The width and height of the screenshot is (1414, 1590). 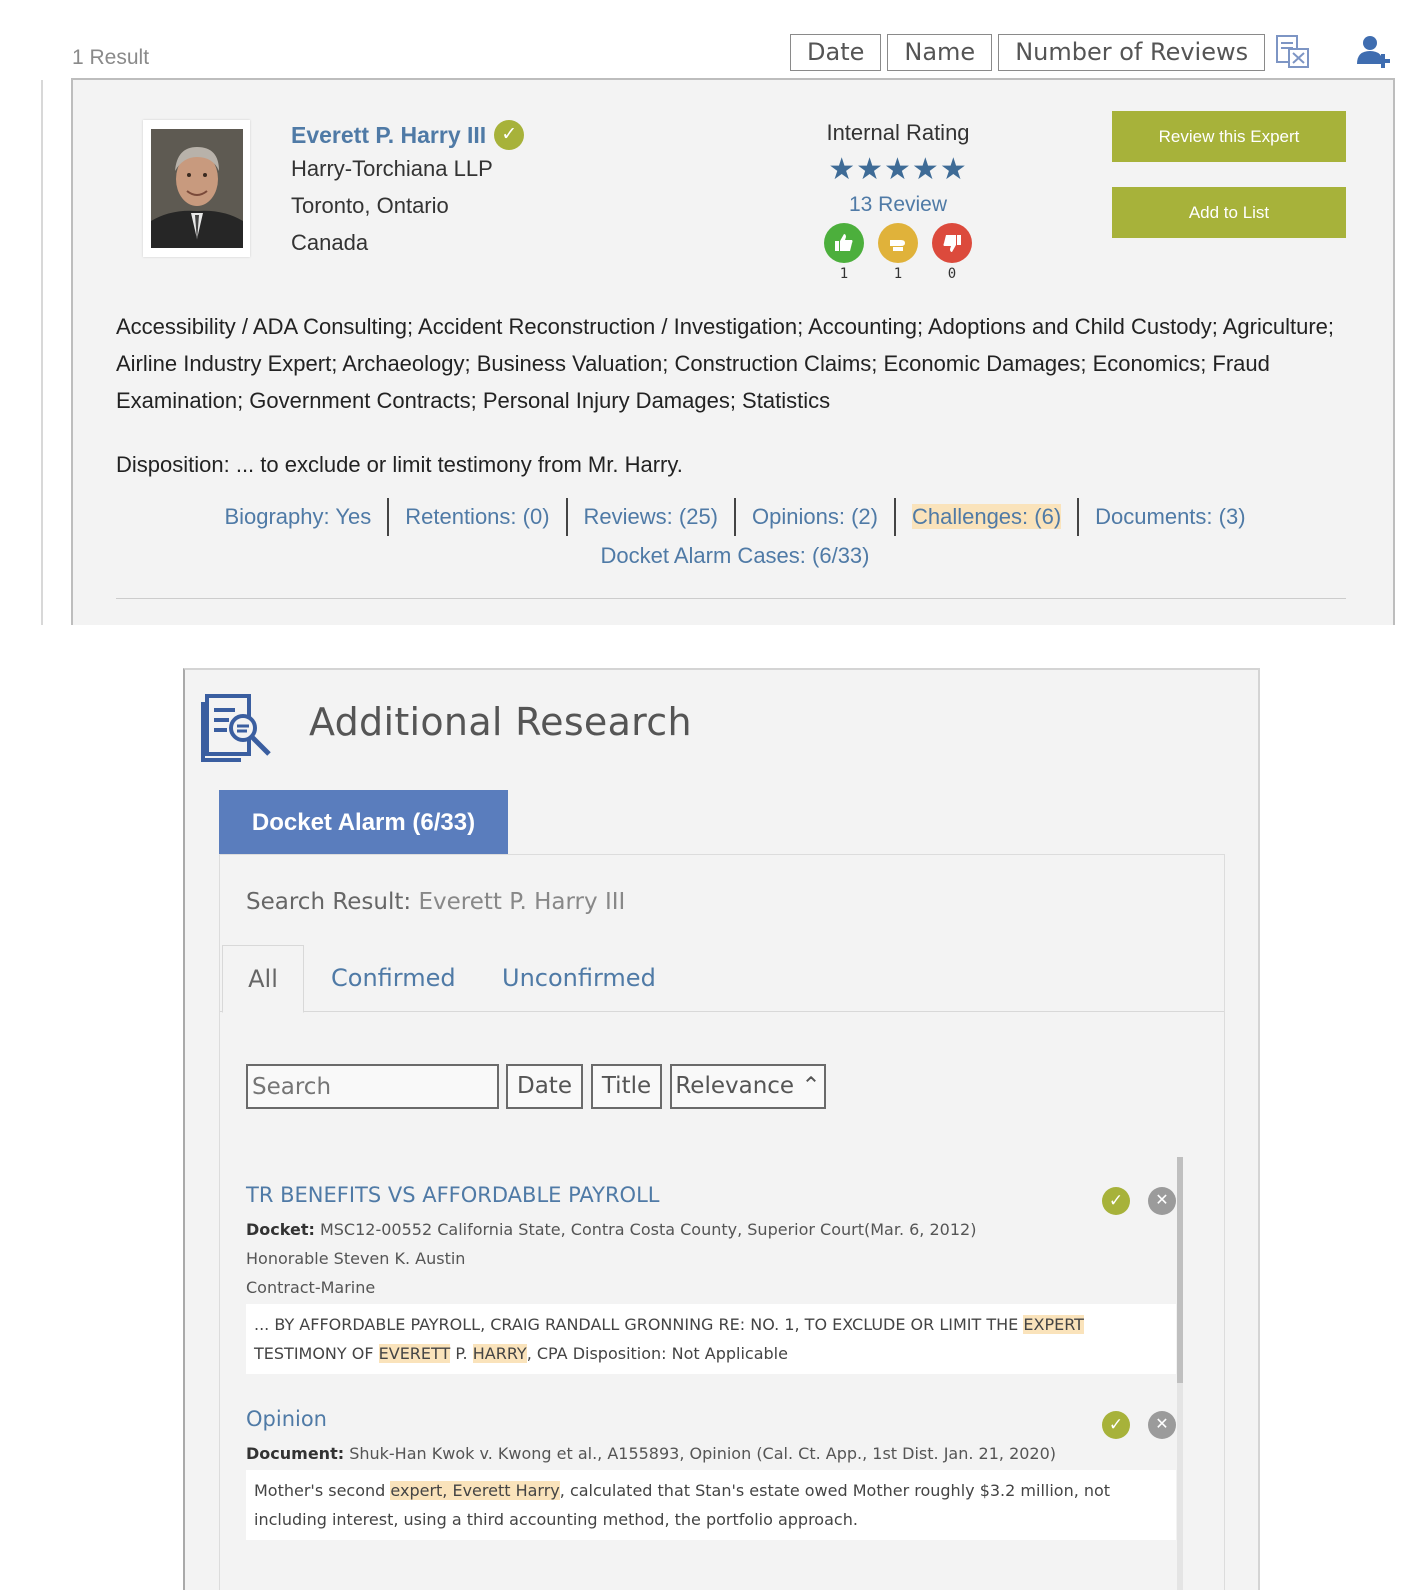 What do you see at coordinates (1053, 1324) in the screenshot?
I see `snippet-highlight: EXPERT` at bounding box center [1053, 1324].